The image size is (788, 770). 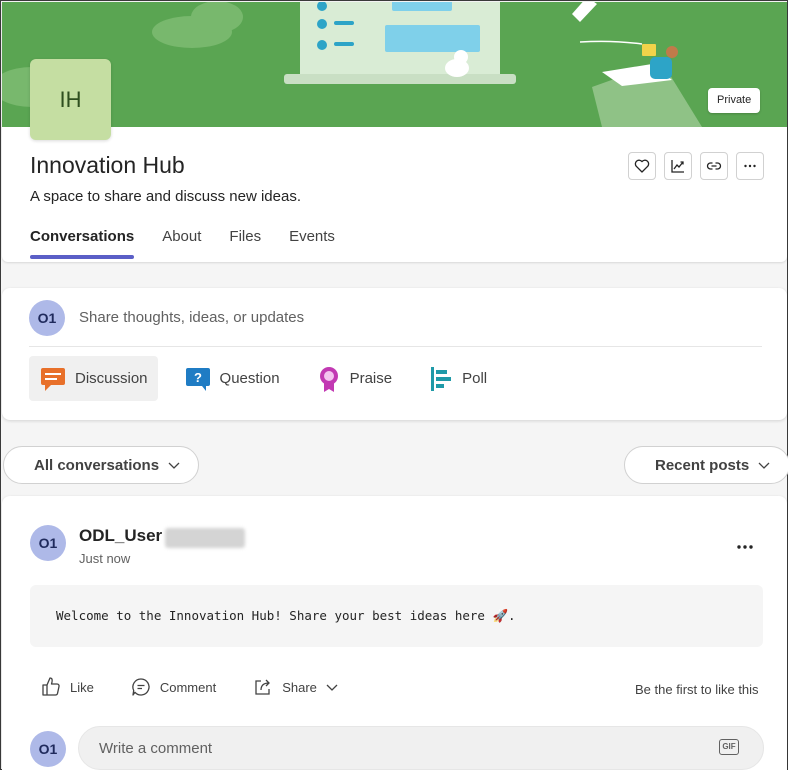 What do you see at coordinates (70, 99) in the screenshot?
I see `community-avatar: IH` at bounding box center [70, 99].